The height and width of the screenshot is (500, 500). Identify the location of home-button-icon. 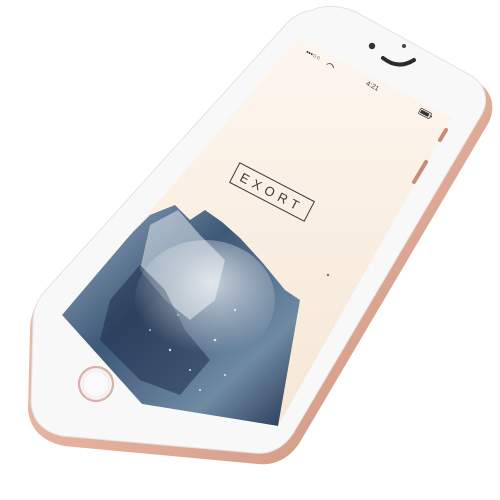
(96, 384).